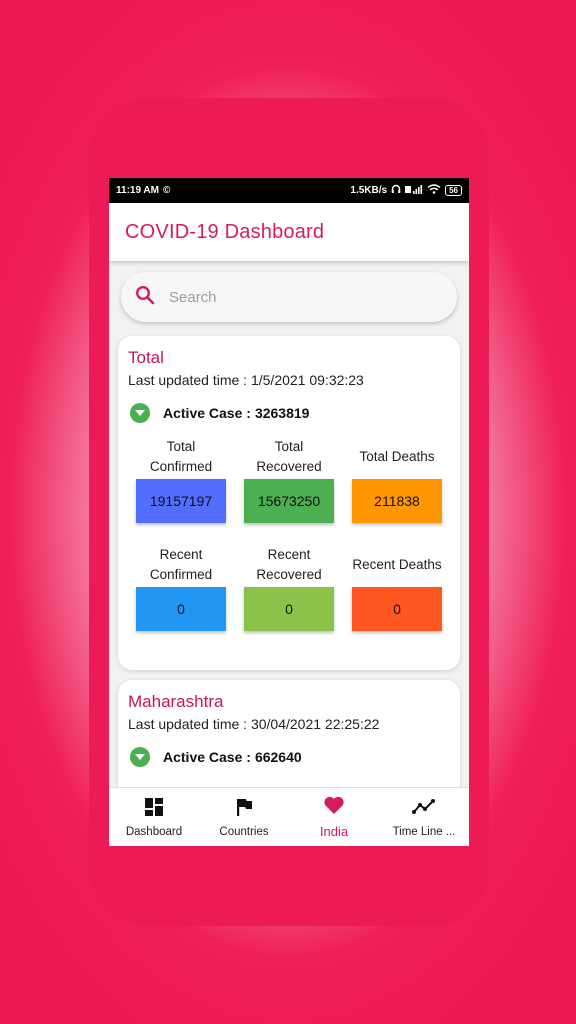 This screenshot has height=1024, width=576. I want to click on flag-icon, so click(244, 809).